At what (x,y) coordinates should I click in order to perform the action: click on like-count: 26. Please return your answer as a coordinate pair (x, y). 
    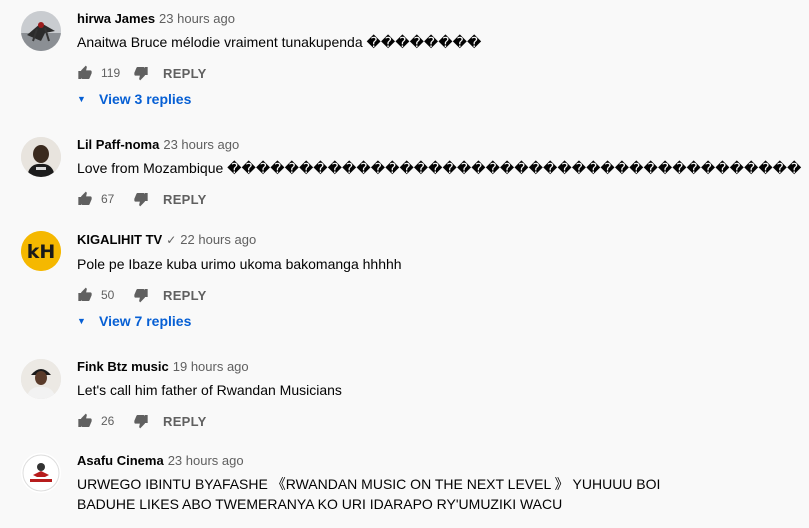
    Looking at the image, I should click on (108, 421).